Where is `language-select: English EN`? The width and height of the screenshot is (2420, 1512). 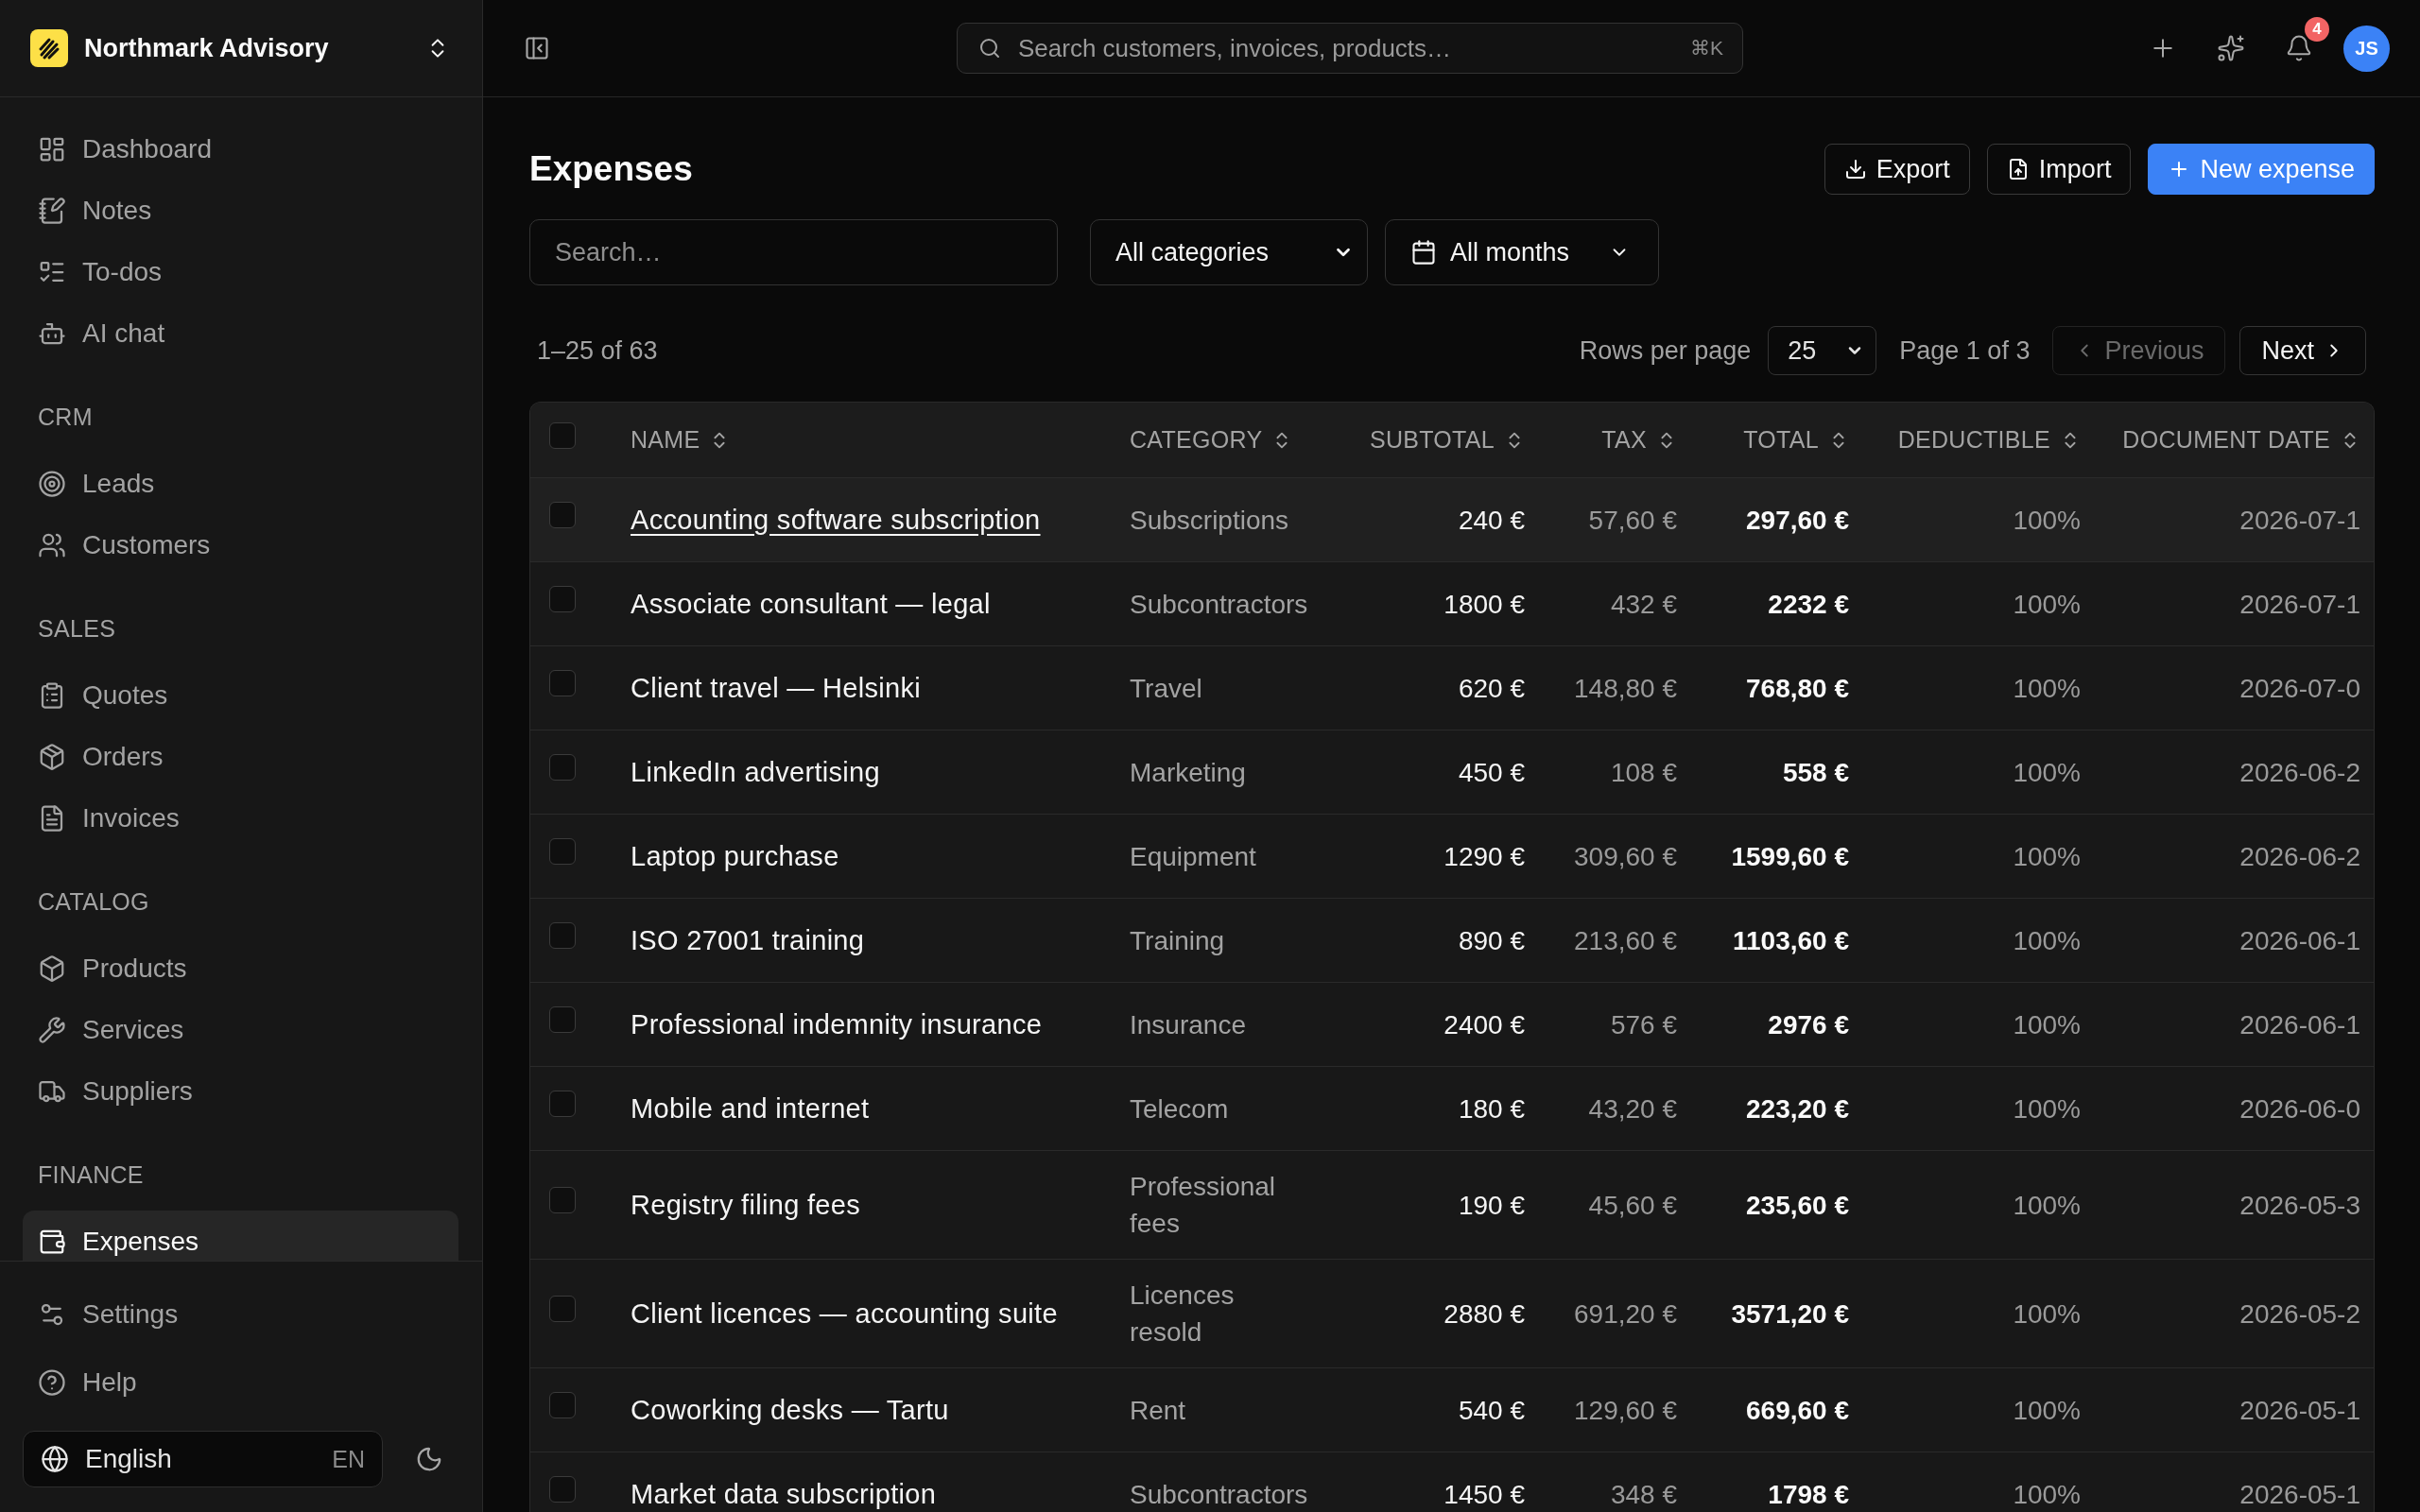
language-select: English EN is located at coordinates (203, 1459).